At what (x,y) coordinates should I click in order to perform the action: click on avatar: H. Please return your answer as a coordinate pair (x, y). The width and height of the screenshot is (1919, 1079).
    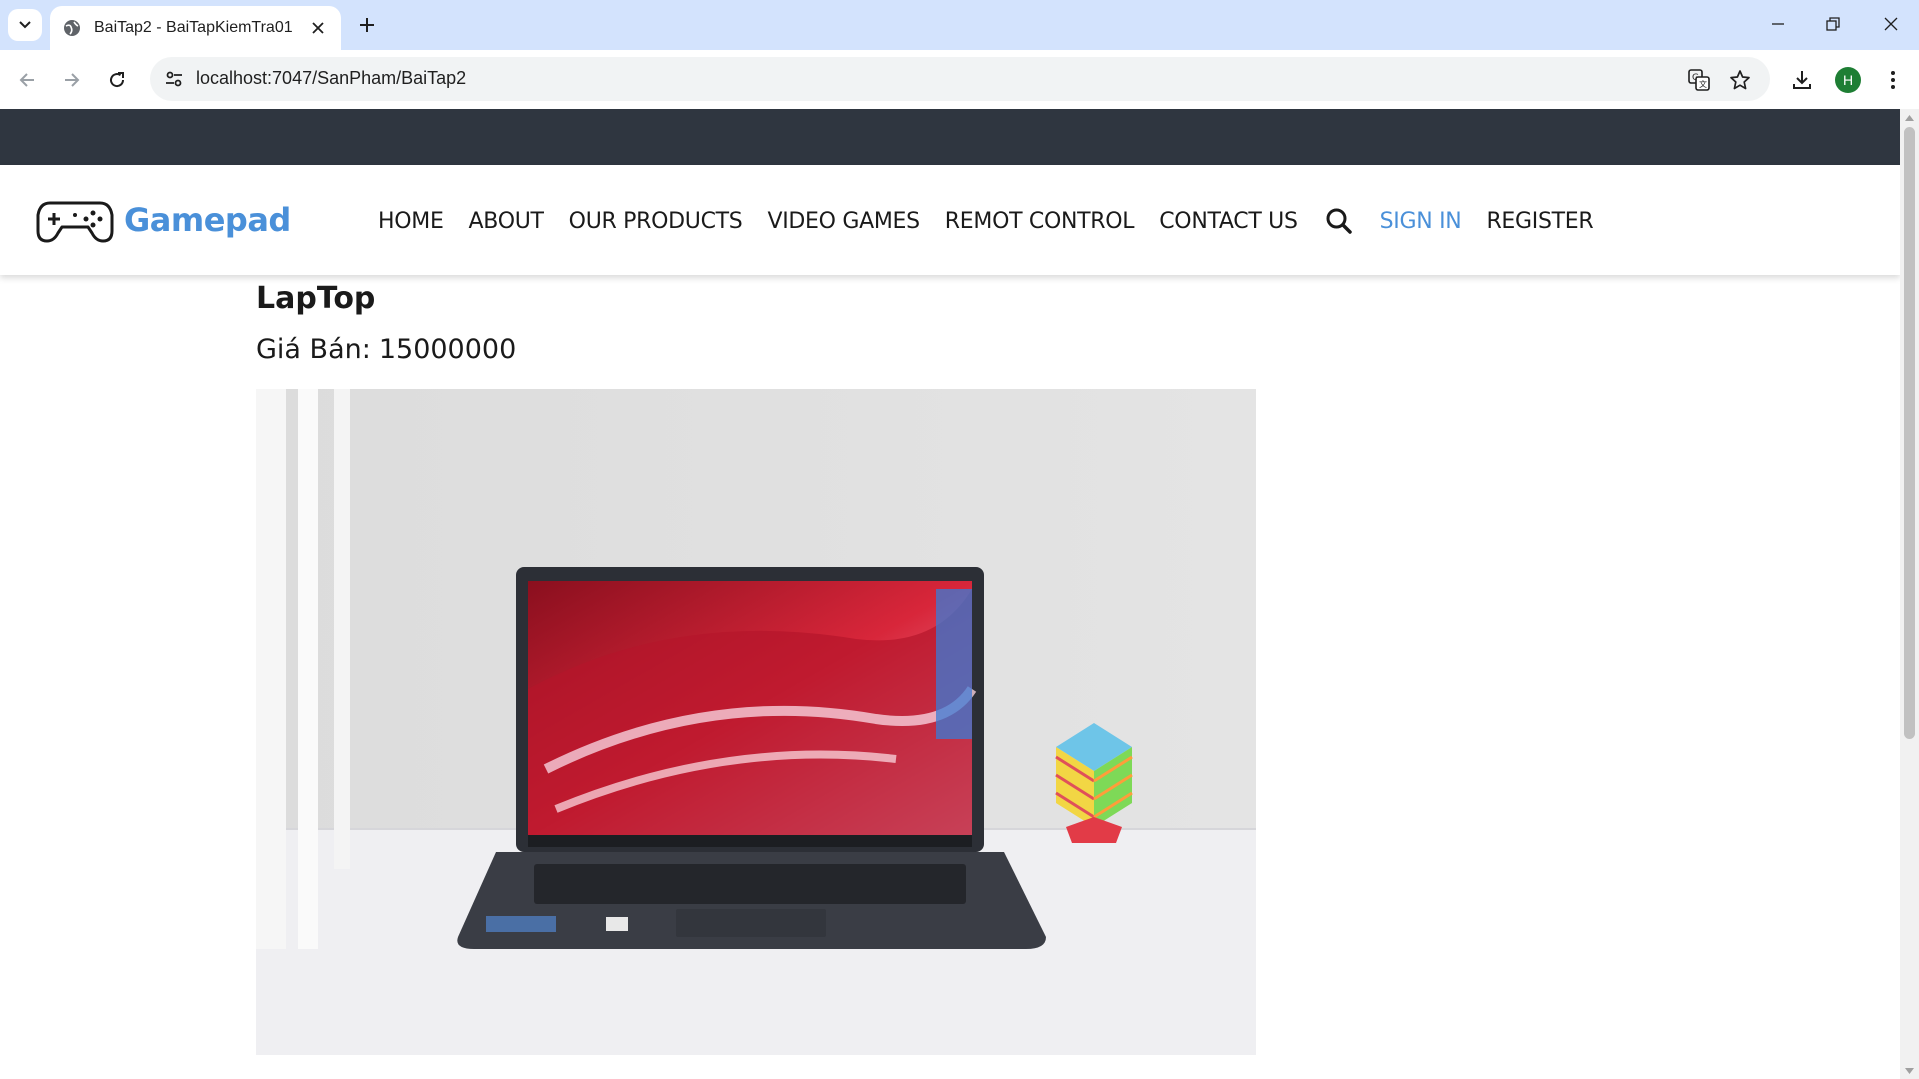
    Looking at the image, I should click on (1848, 80).